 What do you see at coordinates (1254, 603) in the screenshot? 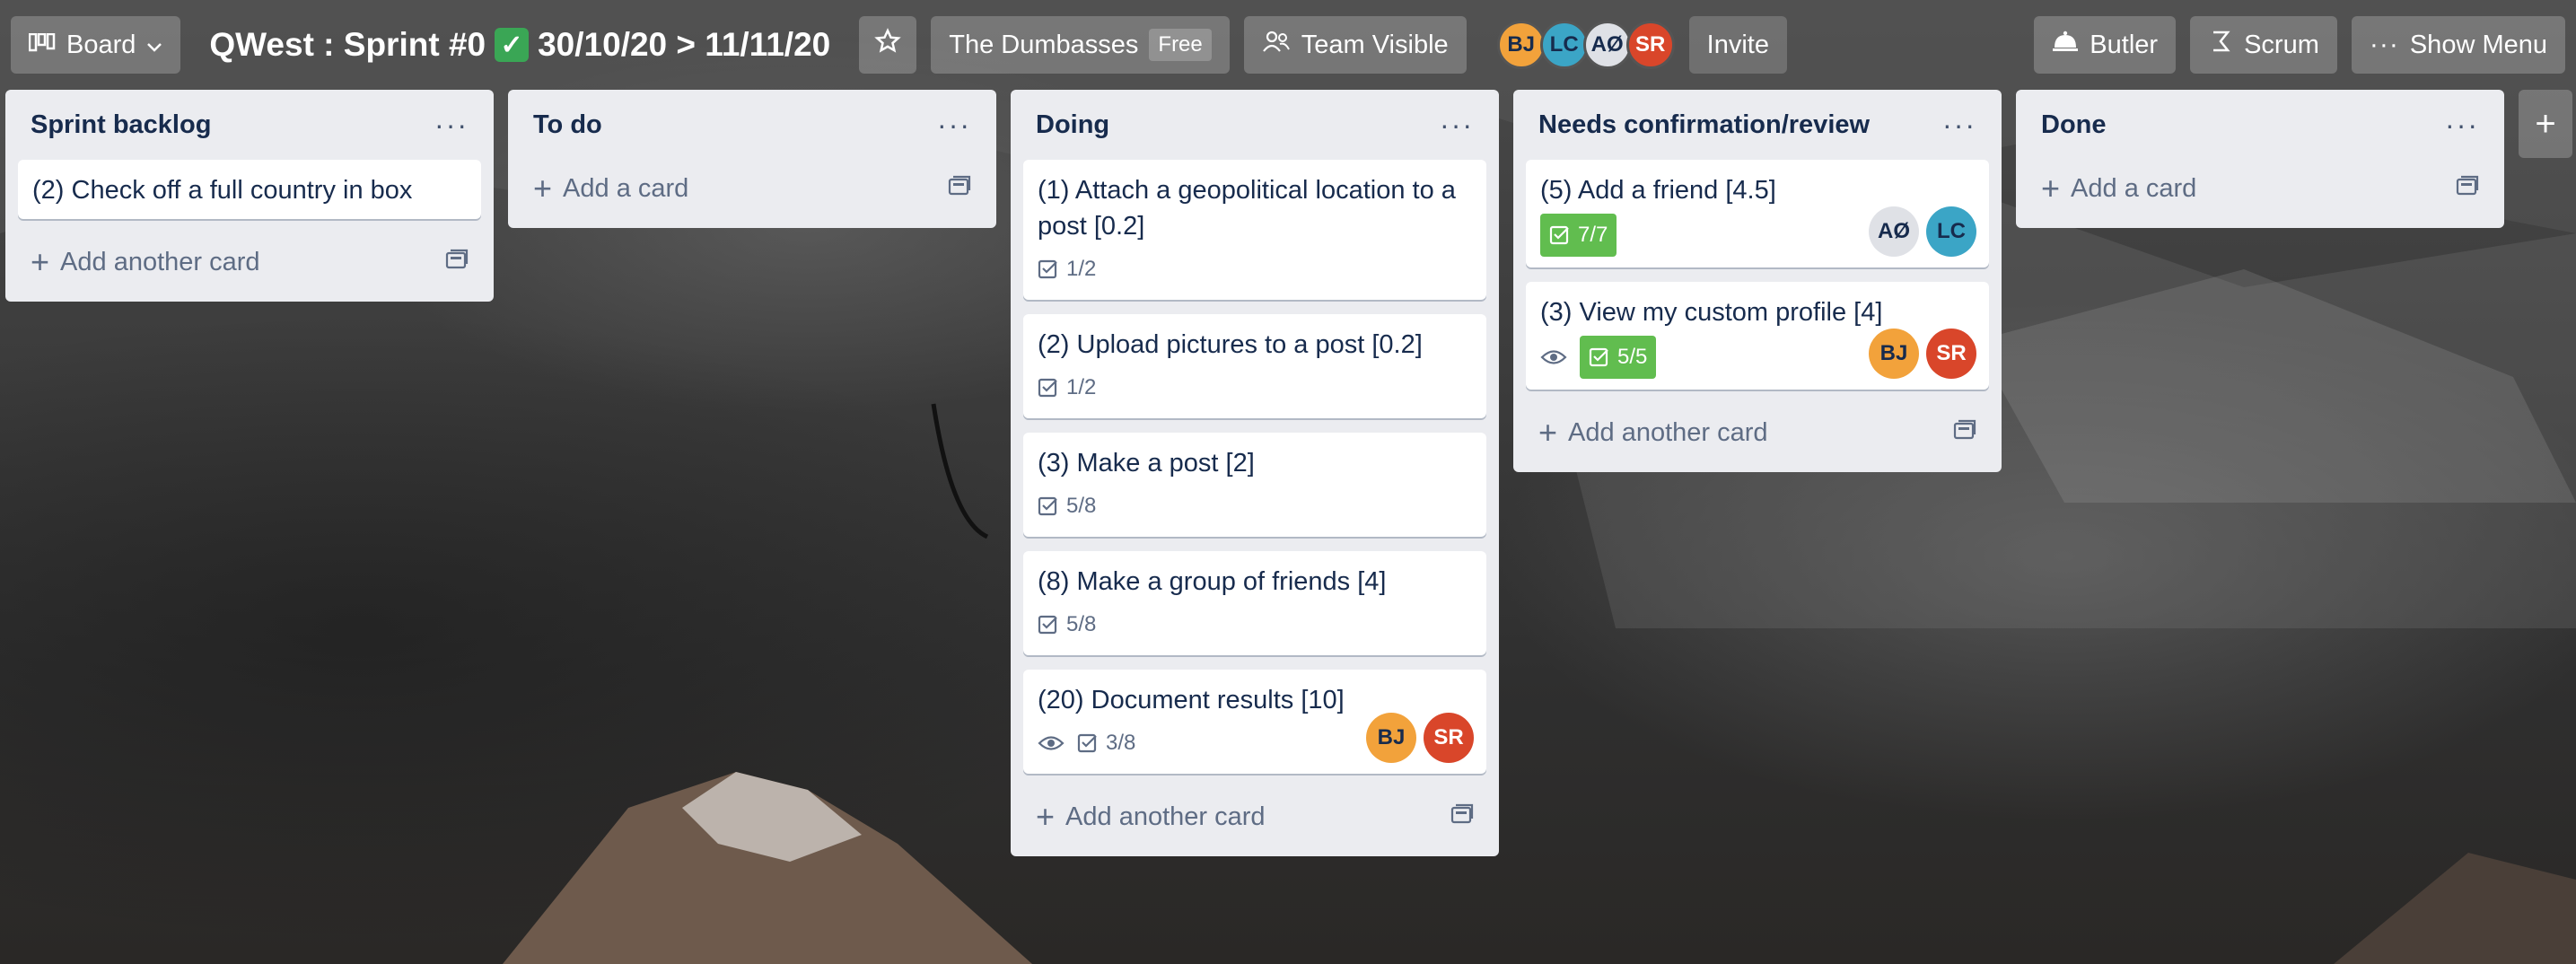
I see `card: (8) Make a group of friends [4] 5/8` at bounding box center [1254, 603].